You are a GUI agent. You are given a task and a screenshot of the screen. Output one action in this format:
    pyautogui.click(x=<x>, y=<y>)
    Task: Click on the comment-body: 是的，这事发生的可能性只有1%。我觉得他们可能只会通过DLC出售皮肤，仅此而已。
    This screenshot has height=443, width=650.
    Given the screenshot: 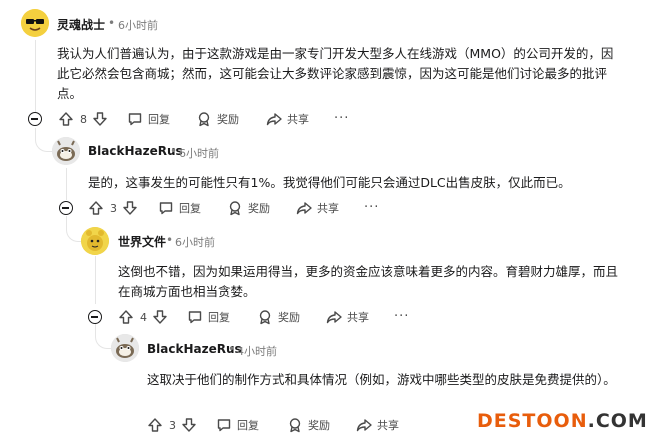 What is the action you would take?
    pyautogui.click(x=329, y=182)
    